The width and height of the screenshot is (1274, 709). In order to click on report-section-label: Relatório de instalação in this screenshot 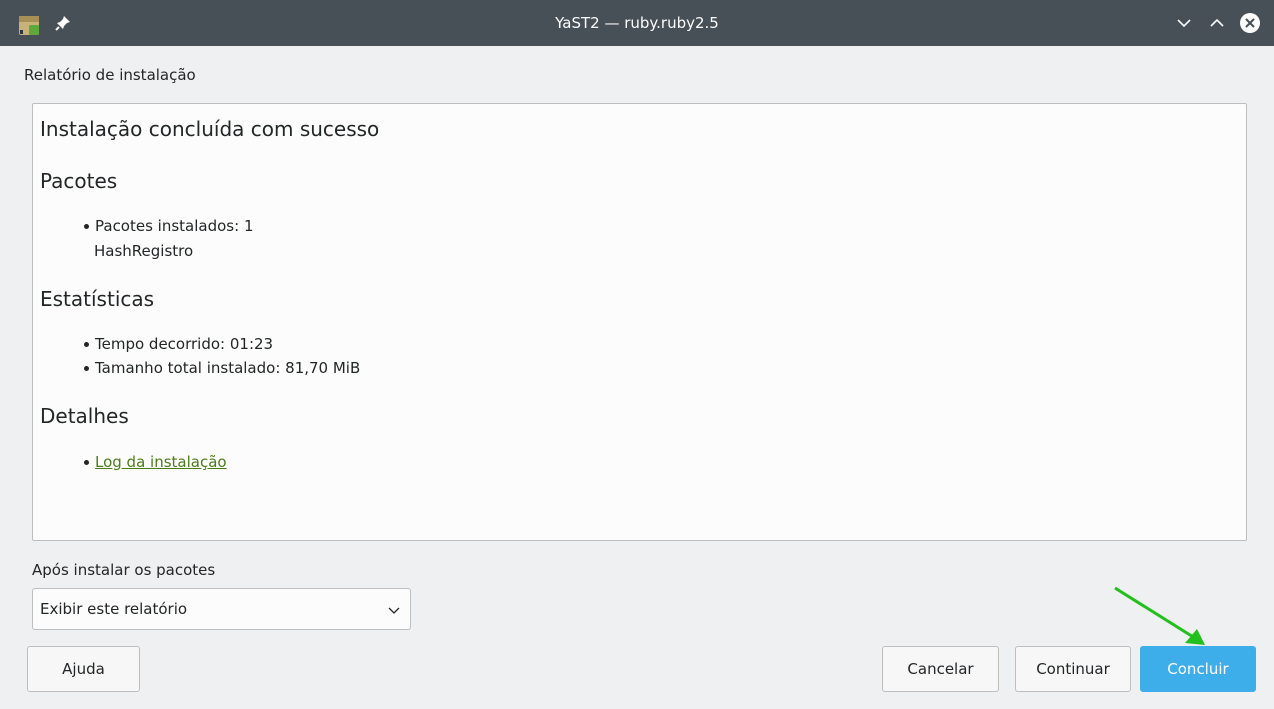, I will do `click(110, 75)`.